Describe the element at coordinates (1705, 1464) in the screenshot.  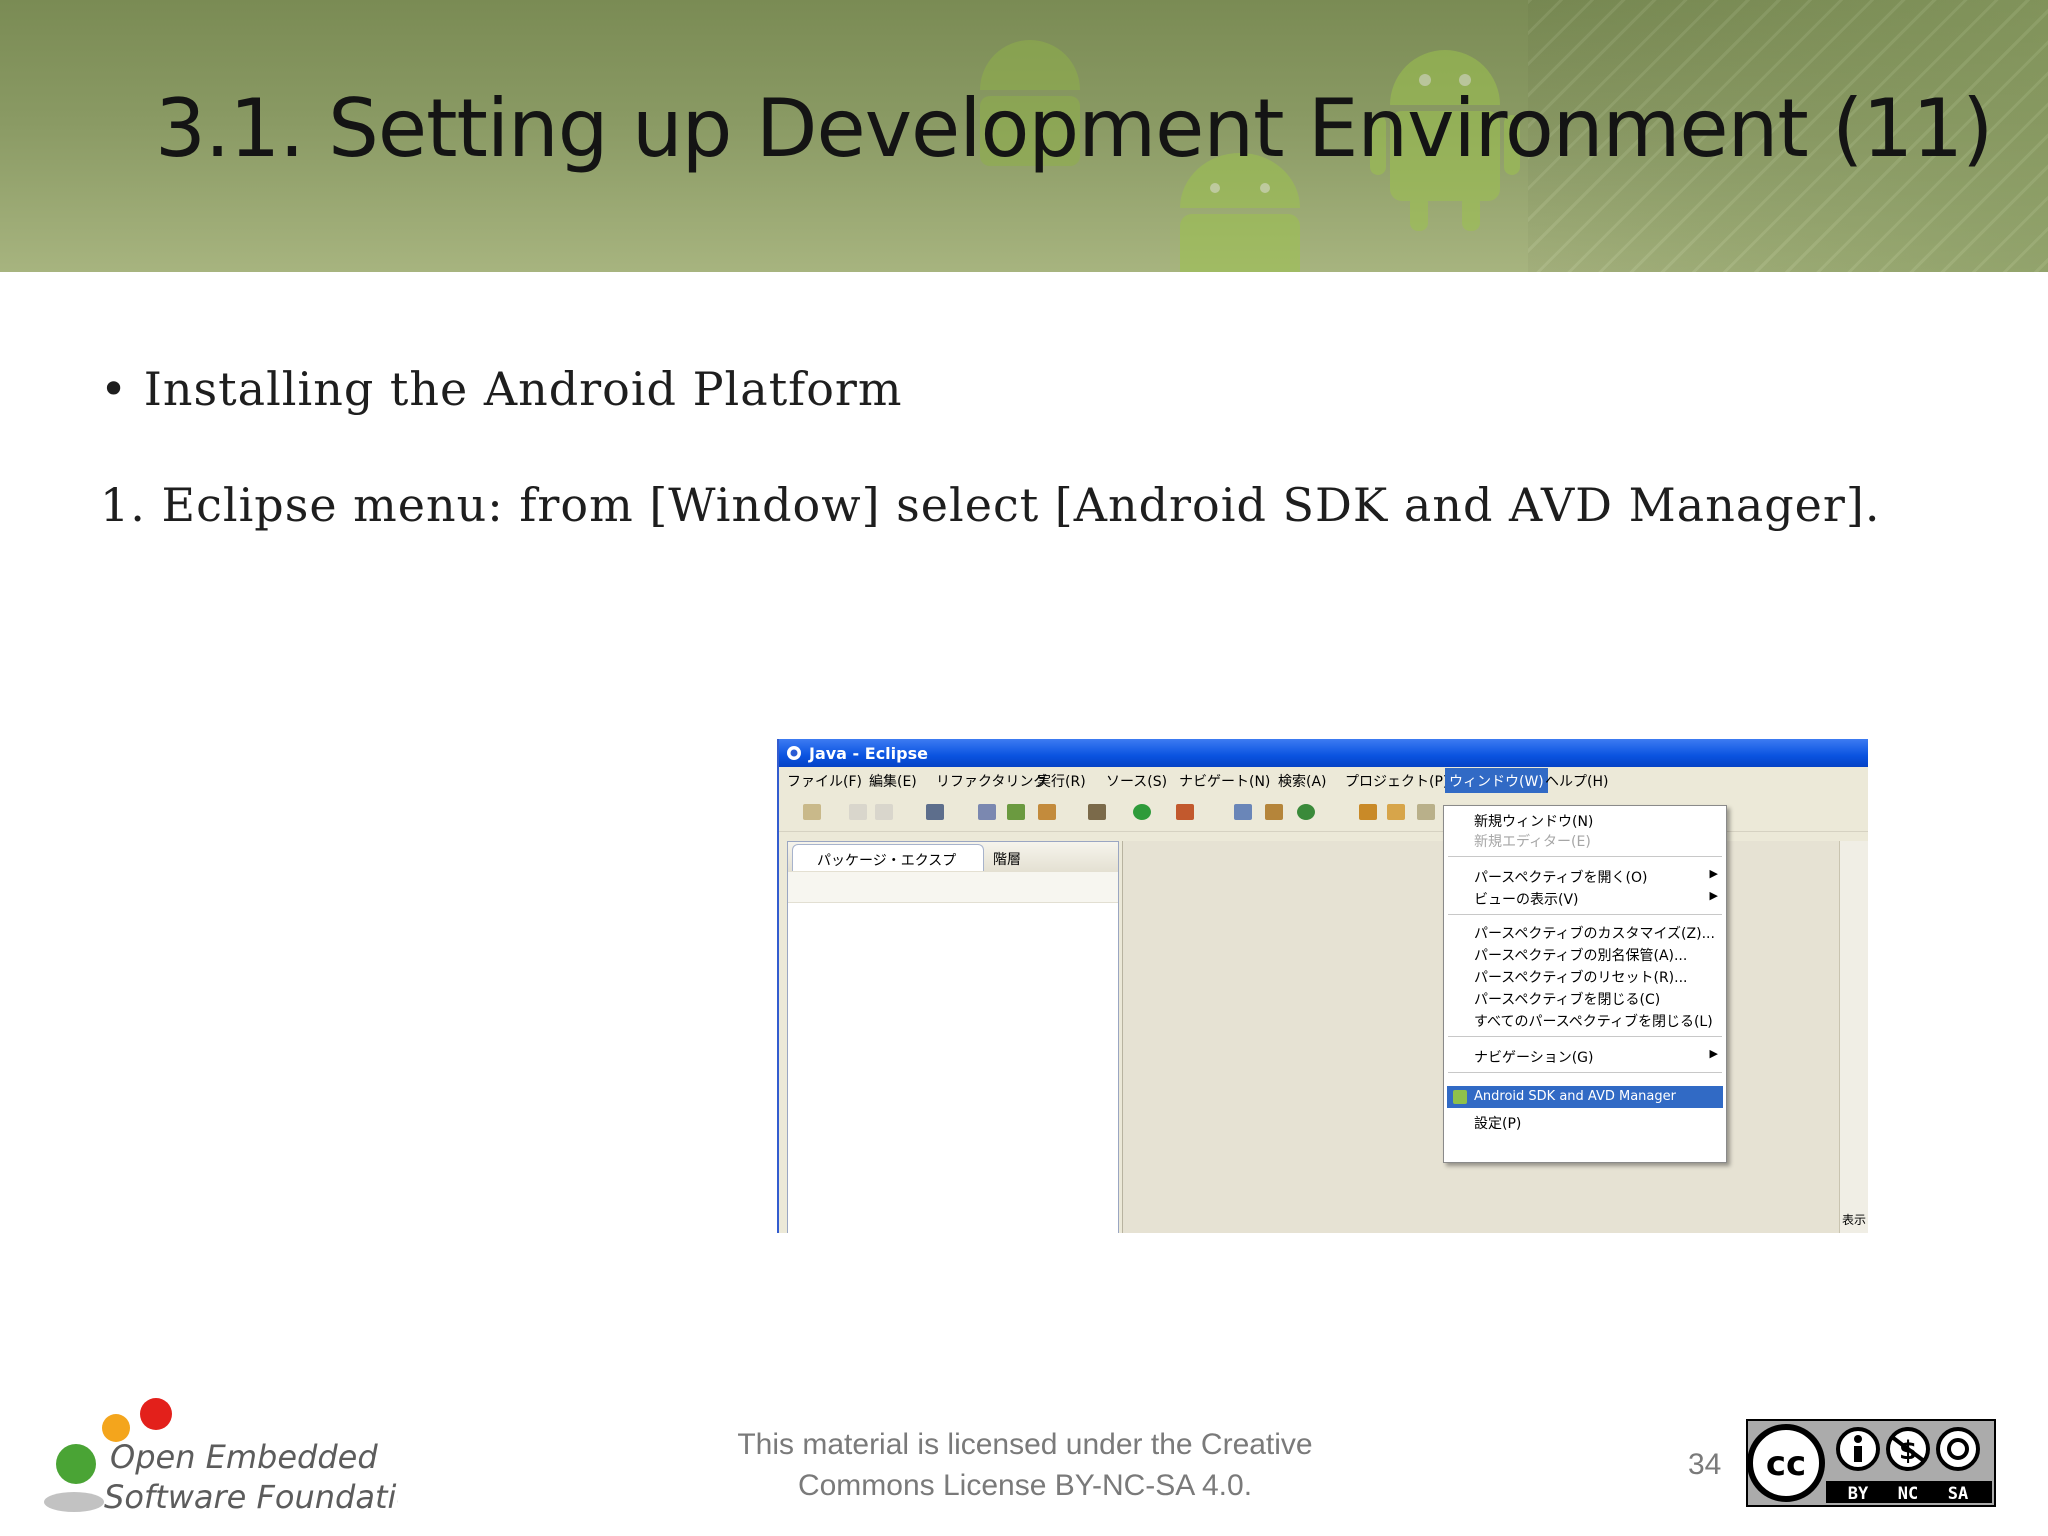
I see `page-number: 34` at that location.